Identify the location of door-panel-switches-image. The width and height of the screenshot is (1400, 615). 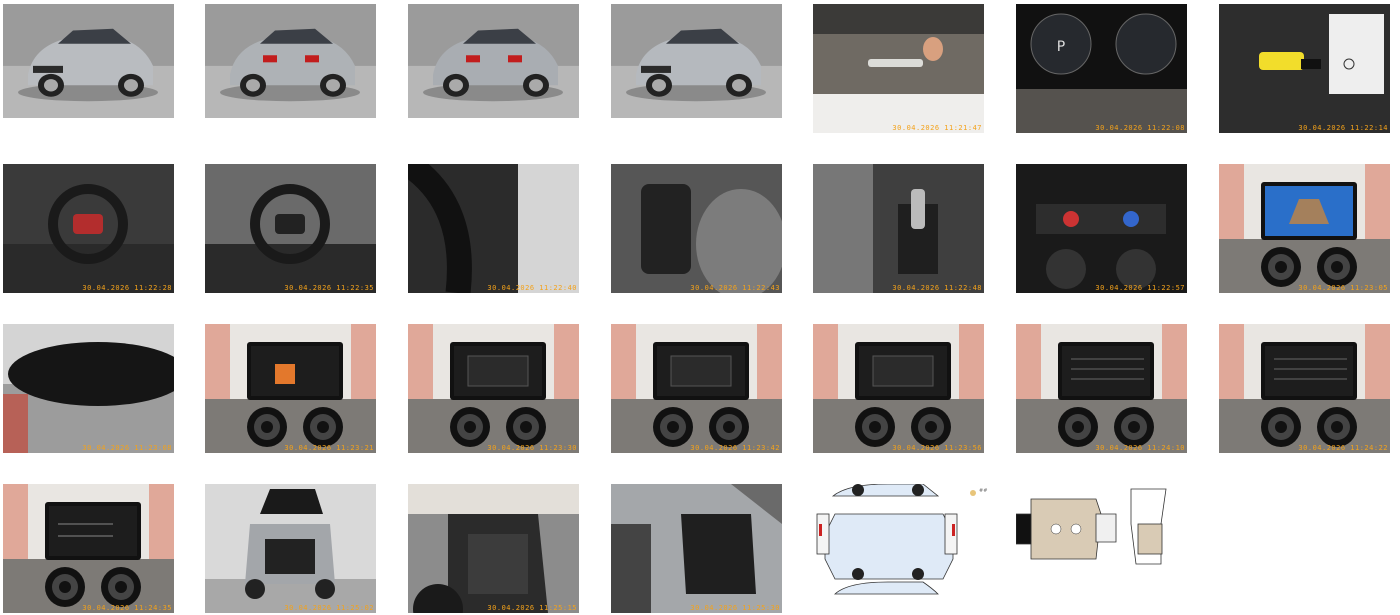
(696, 228).